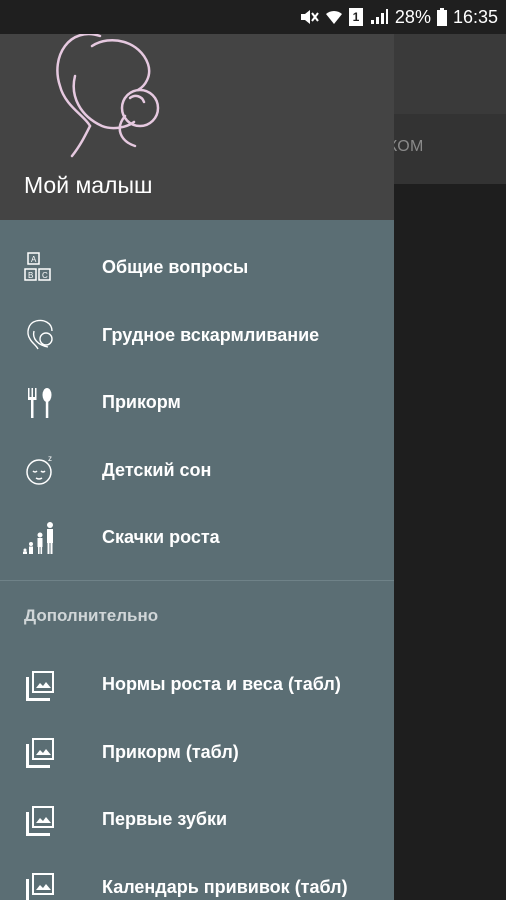 The height and width of the screenshot is (900, 506). Describe the element at coordinates (355, 17) in the screenshot. I see `sim-icon: 1` at that location.